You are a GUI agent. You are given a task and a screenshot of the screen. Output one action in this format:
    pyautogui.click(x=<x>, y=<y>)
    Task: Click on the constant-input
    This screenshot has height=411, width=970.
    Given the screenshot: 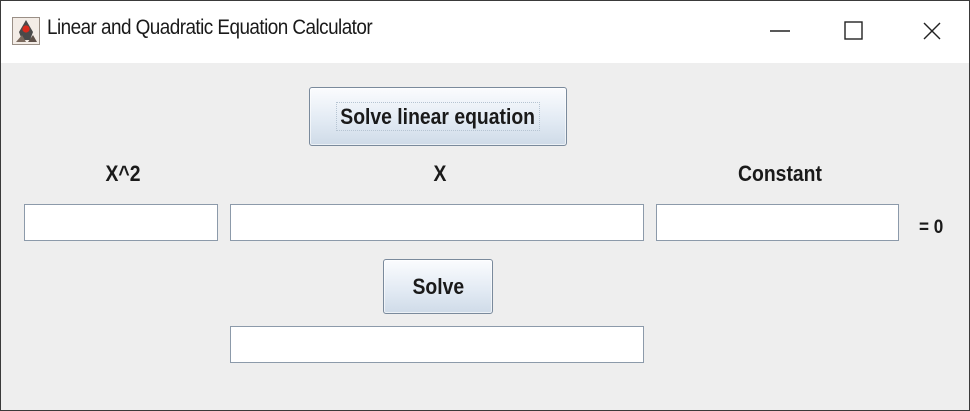 What is the action you would take?
    pyautogui.click(x=777, y=222)
    